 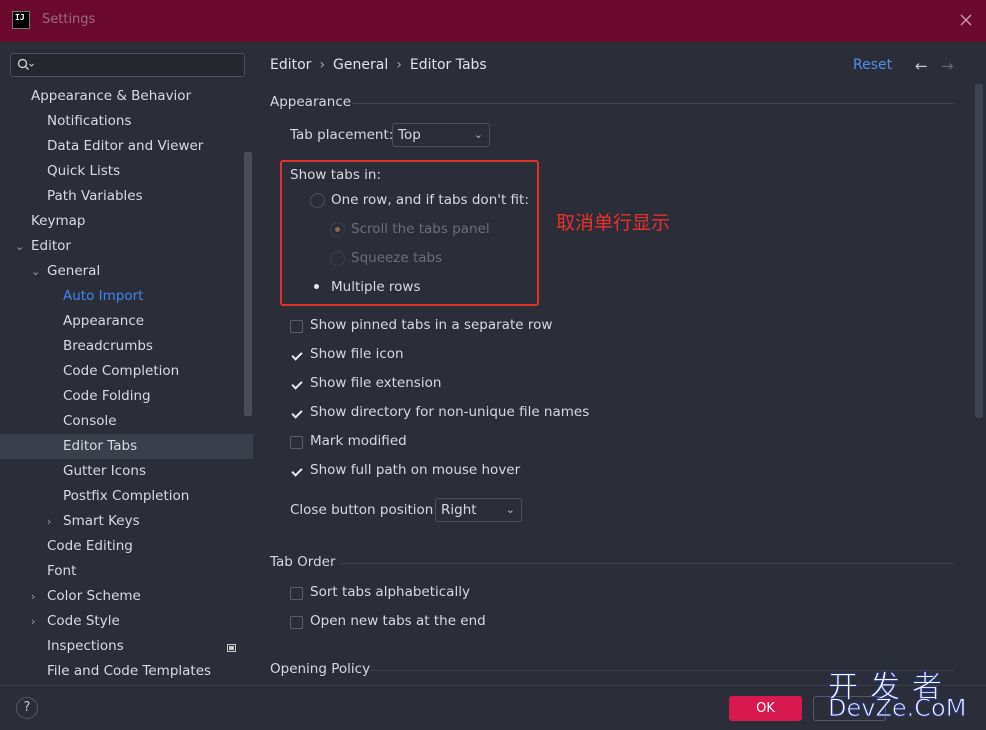 What do you see at coordinates (290, 65) in the screenshot?
I see `breadcrumb-editor: Editor` at bounding box center [290, 65].